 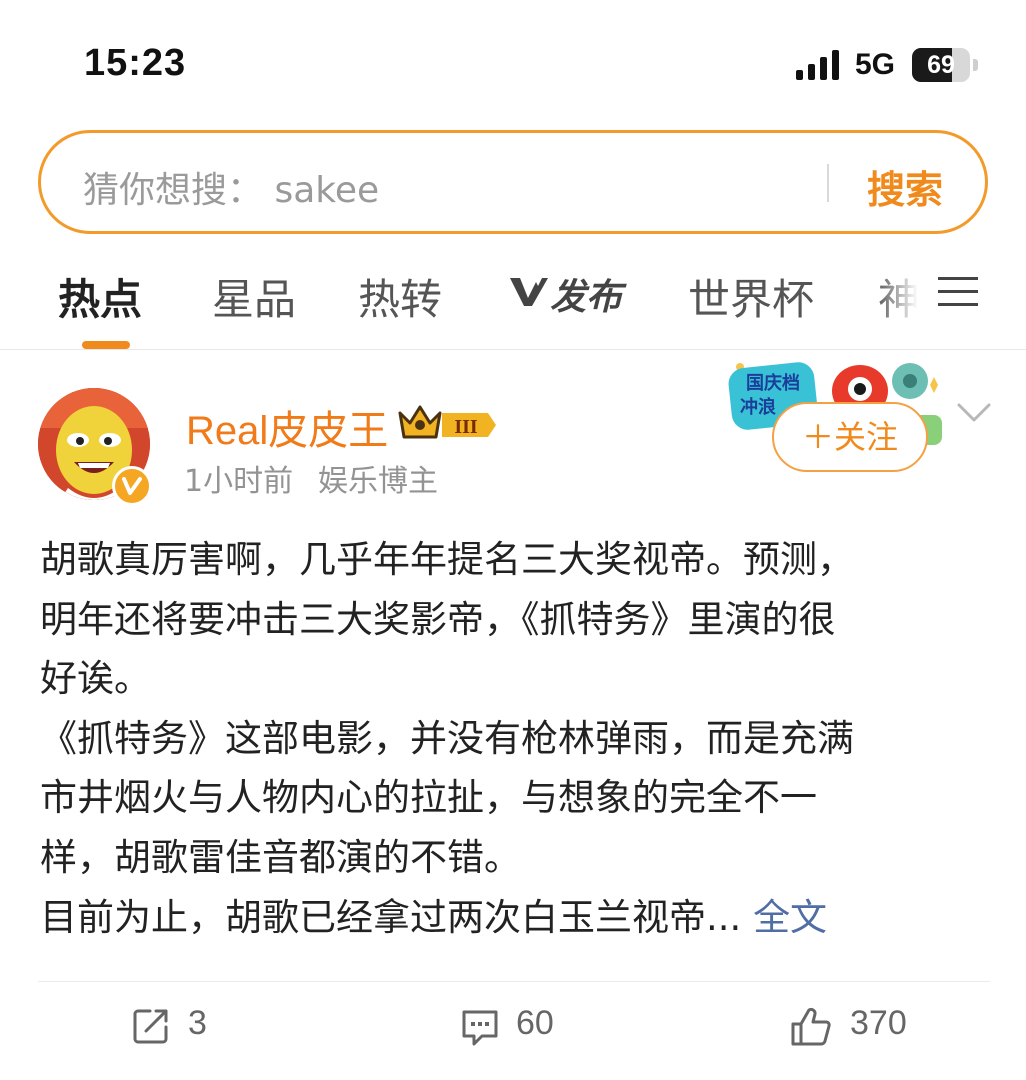 I want to click on comment-button: 60, so click(x=515, y=1025).